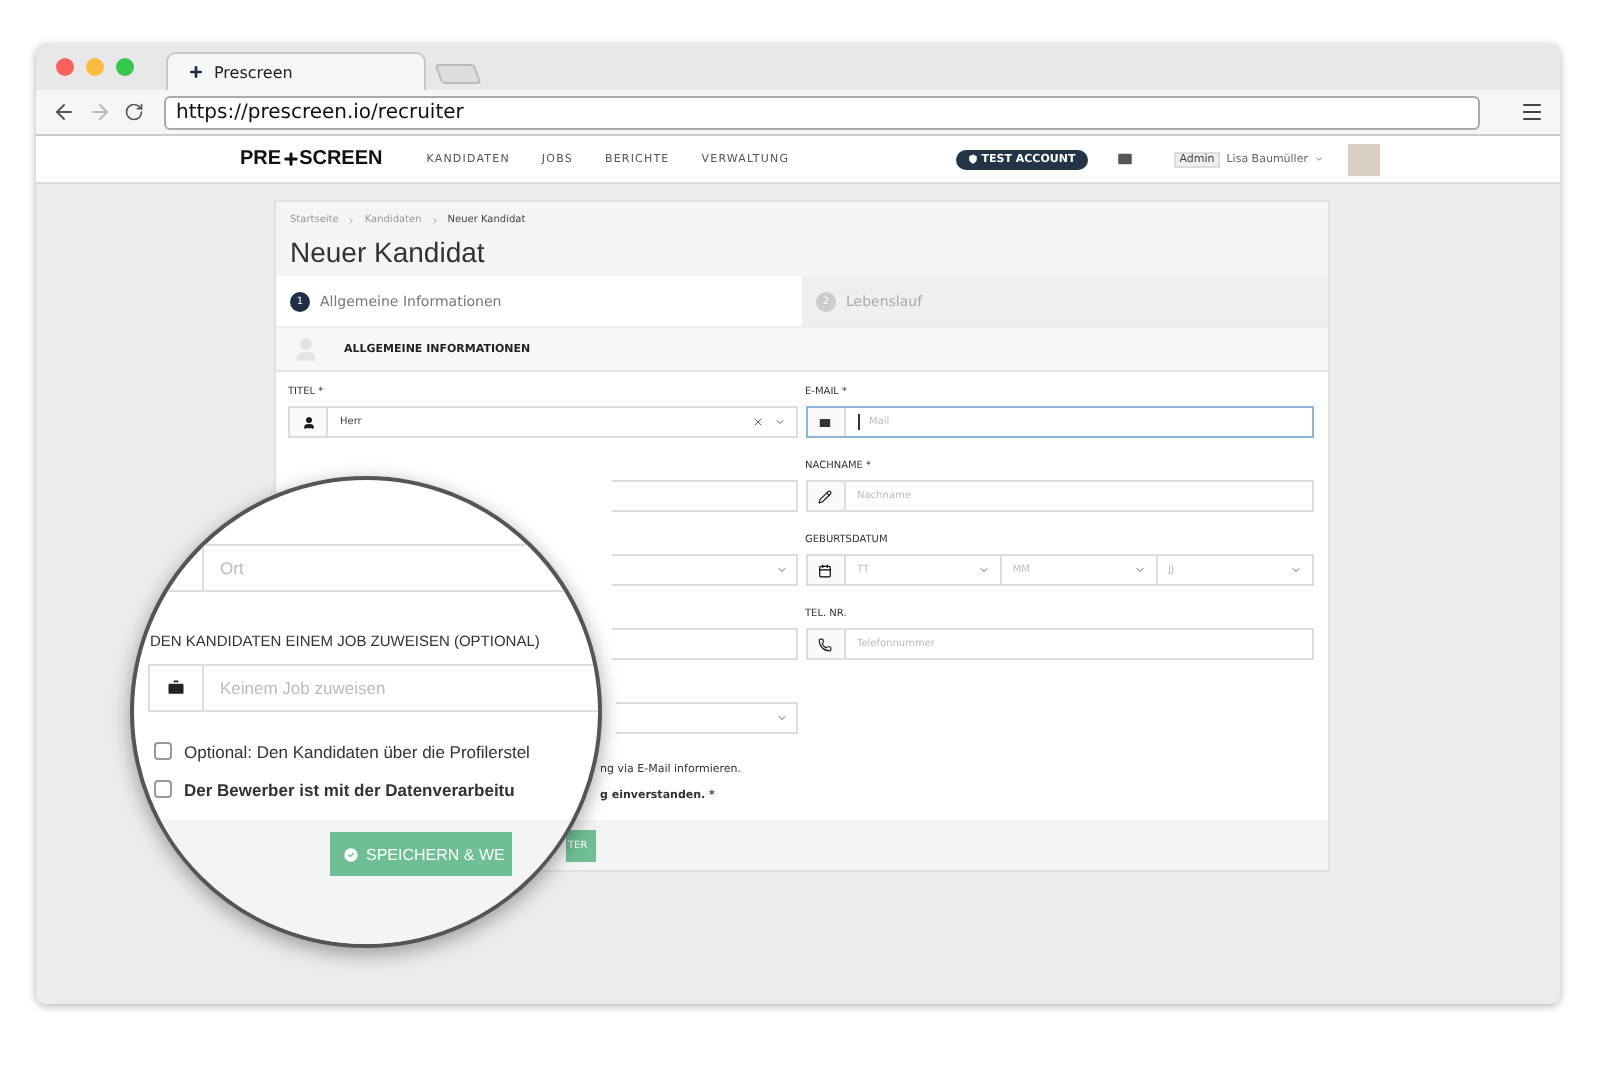  I want to click on checkbox-label: Der Bewerber ist mit der Datenverarbeitu, so click(349, 789).